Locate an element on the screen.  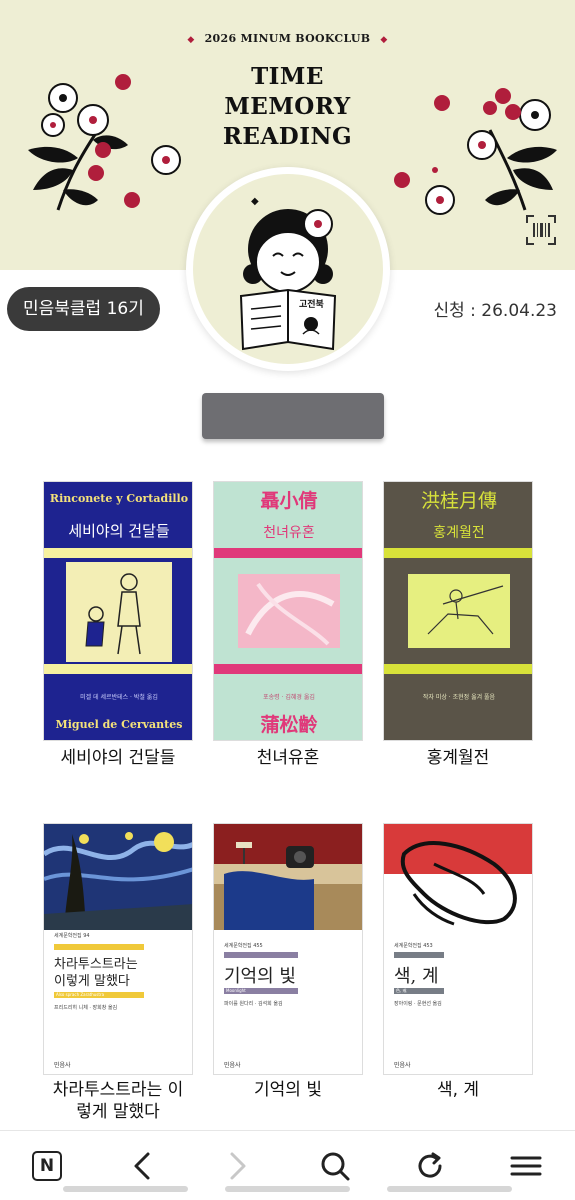
action-button is located at coordinates (293, 416).